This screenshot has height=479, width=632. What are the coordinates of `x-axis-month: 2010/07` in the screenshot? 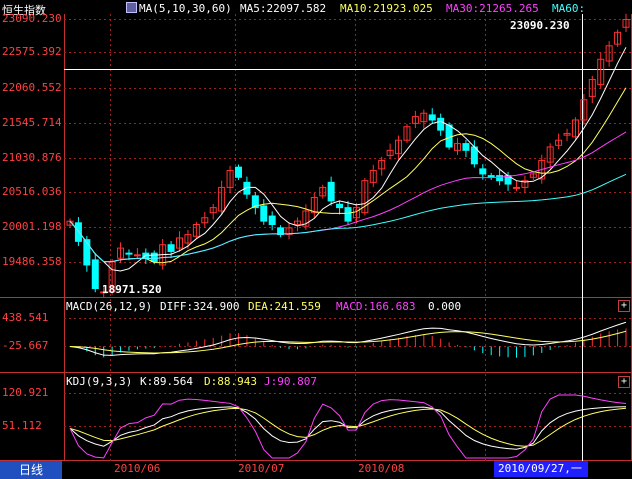 It's located at (261, 468).